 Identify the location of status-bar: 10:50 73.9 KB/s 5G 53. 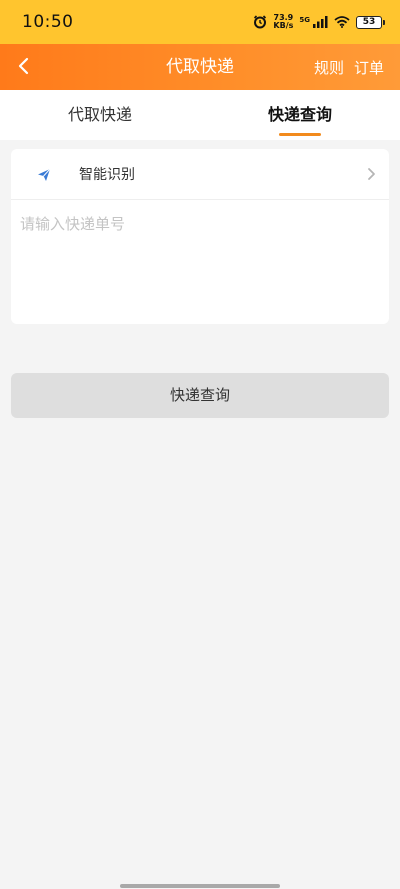
(200, 22).